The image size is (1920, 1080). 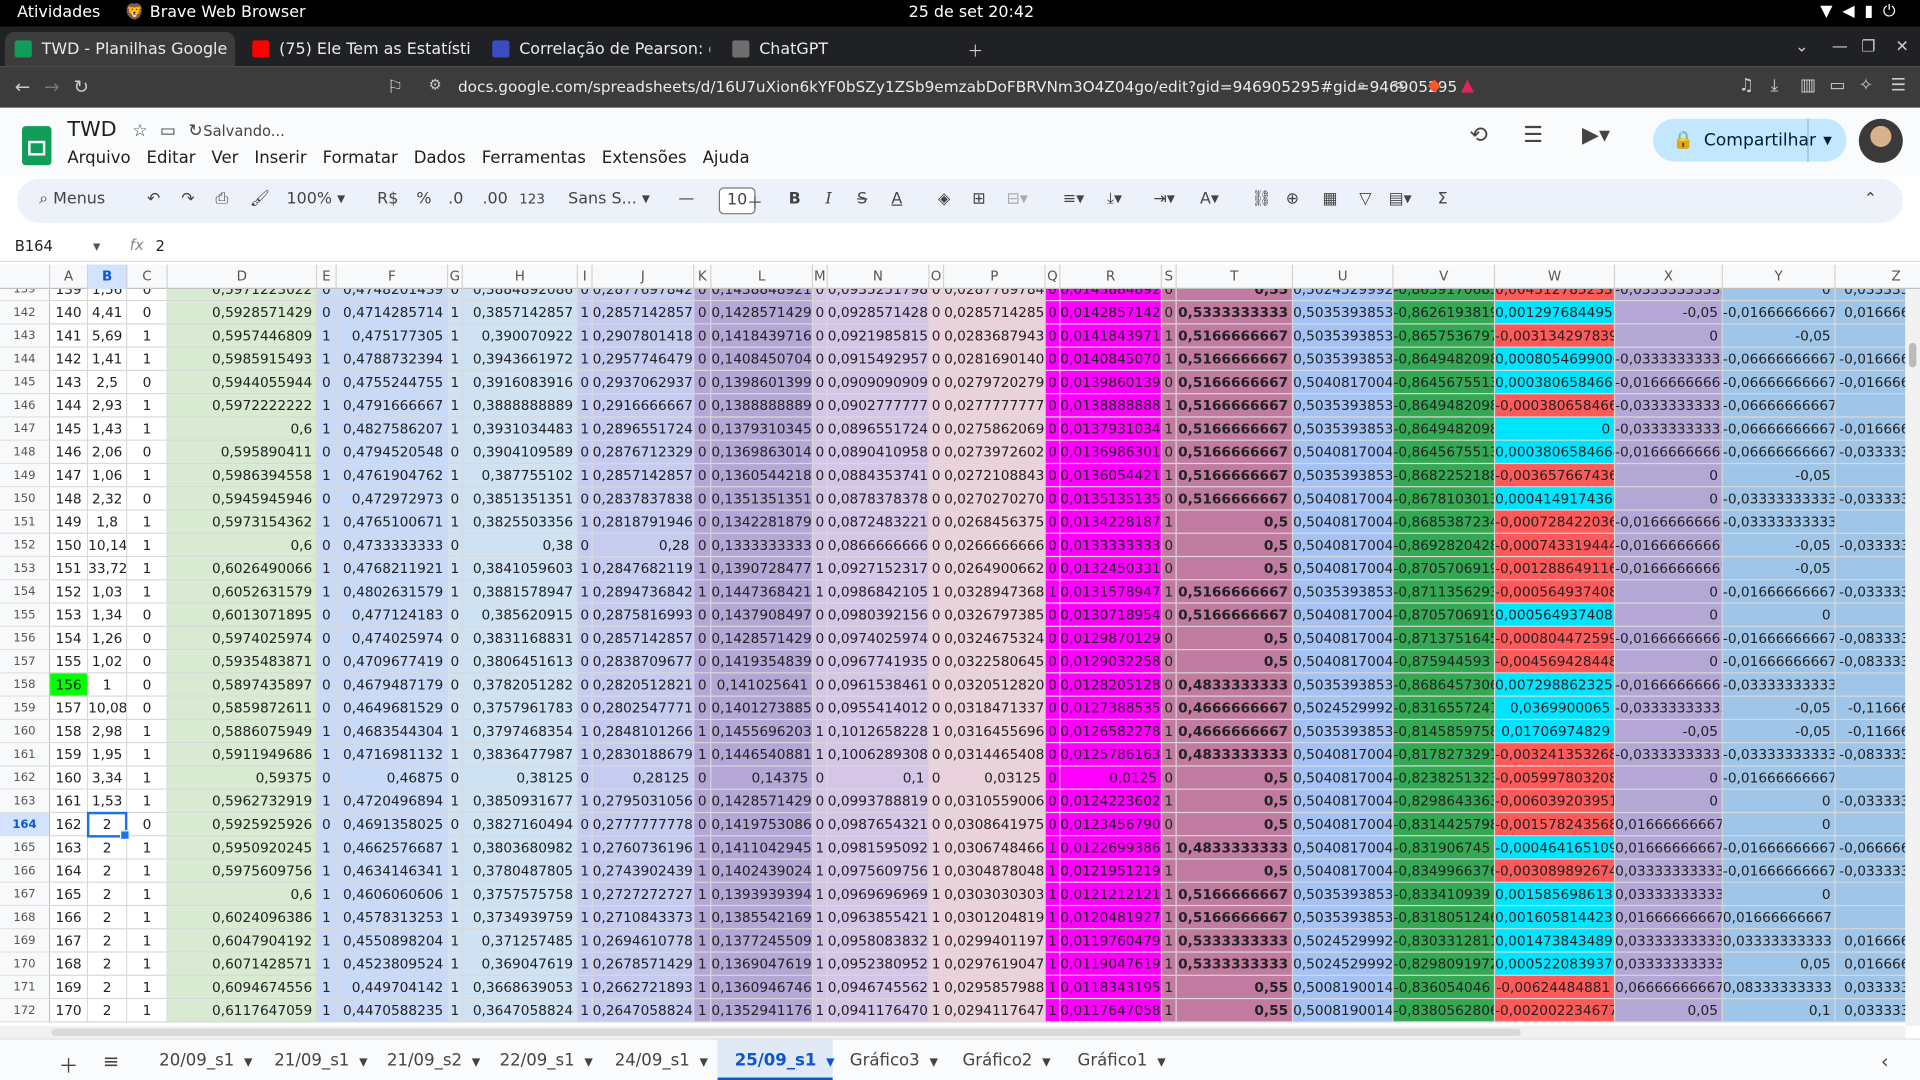 I want to click on row-header: 143, so click(x=25, y=336).